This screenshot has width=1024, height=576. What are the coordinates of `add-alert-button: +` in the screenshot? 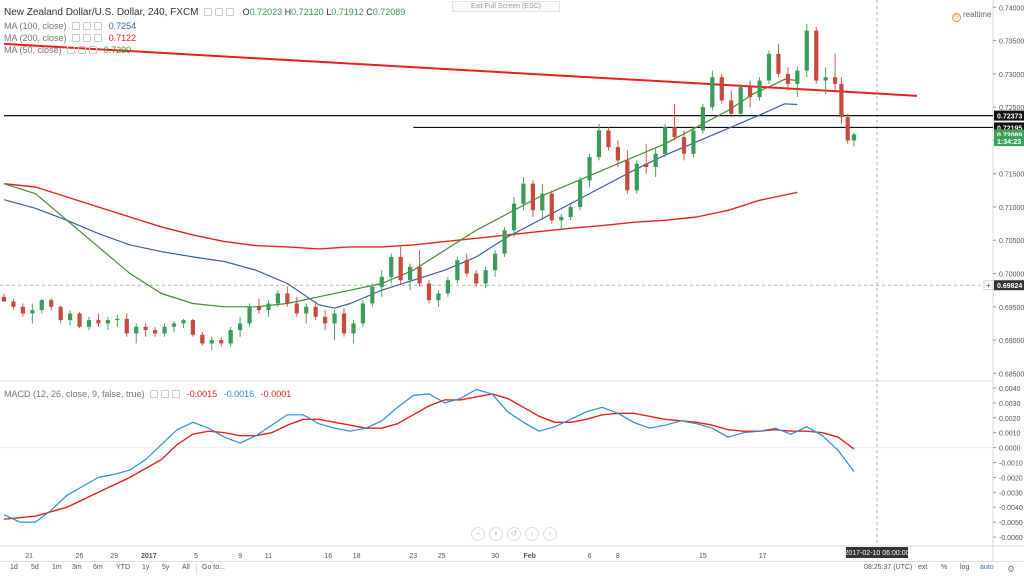 It's located at (988, 285).